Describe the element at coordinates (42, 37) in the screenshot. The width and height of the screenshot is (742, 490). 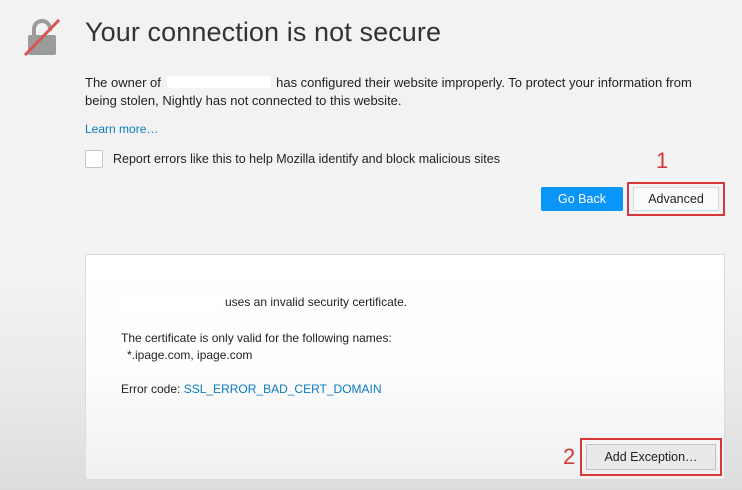
I see `broken-lock-icon` at that location.